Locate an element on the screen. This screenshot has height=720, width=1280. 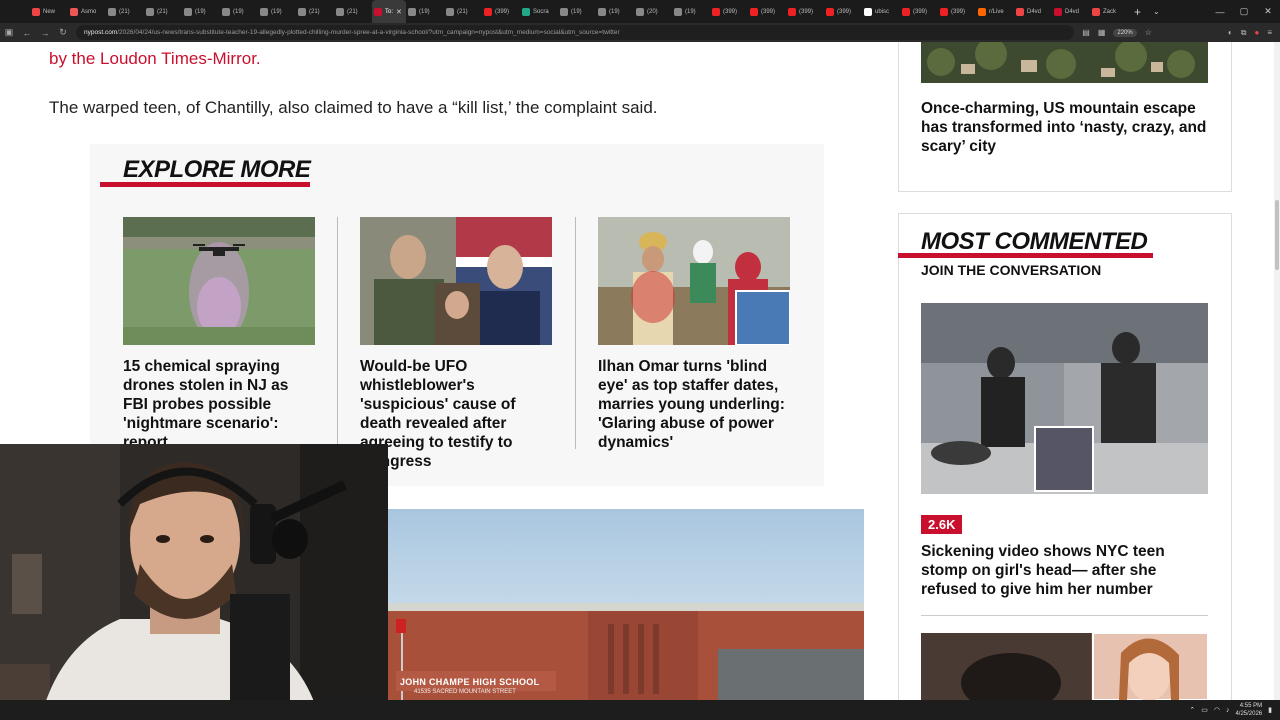
browser-tab: ubisc is located at coordinates (881, 11).